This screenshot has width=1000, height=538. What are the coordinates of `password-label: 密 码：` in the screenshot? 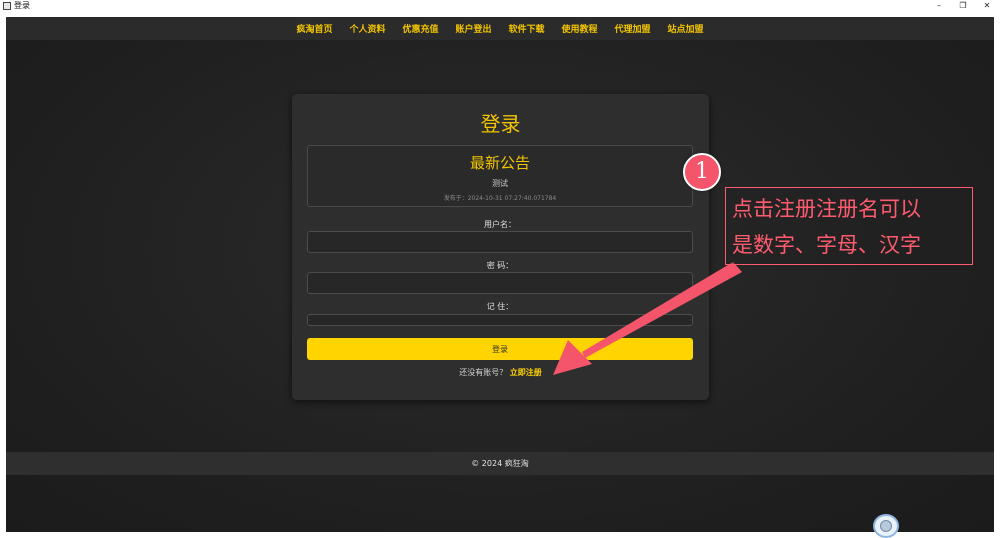 It's located at (500, 265).